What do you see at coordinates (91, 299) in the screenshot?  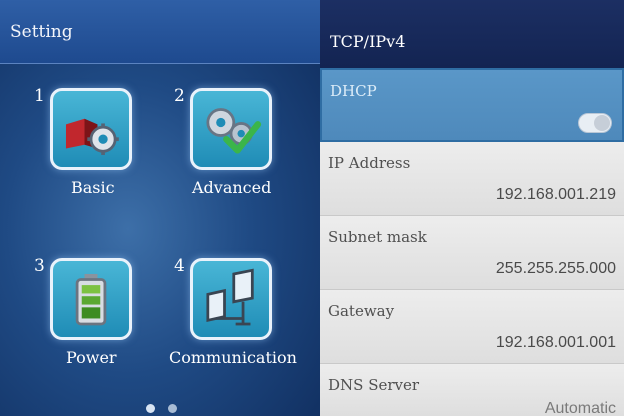 I see `battery-icon` at bounding box center [91, 299].